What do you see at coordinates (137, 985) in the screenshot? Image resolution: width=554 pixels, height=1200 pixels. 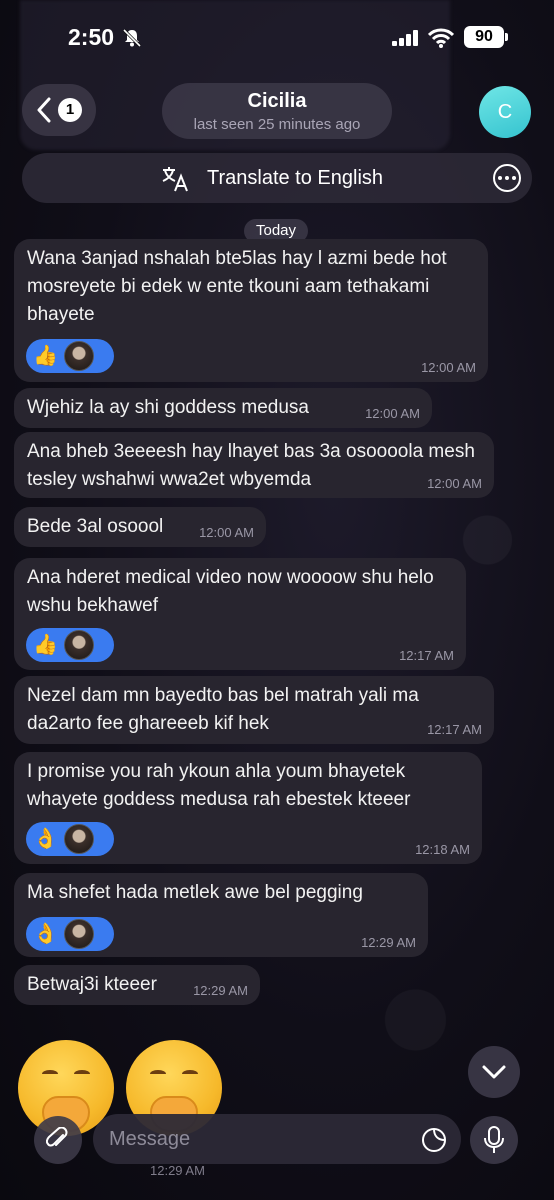 I see `message-bubble: Betwaj3i kteeer 12:29 AM` at bounding box center [137, 985].